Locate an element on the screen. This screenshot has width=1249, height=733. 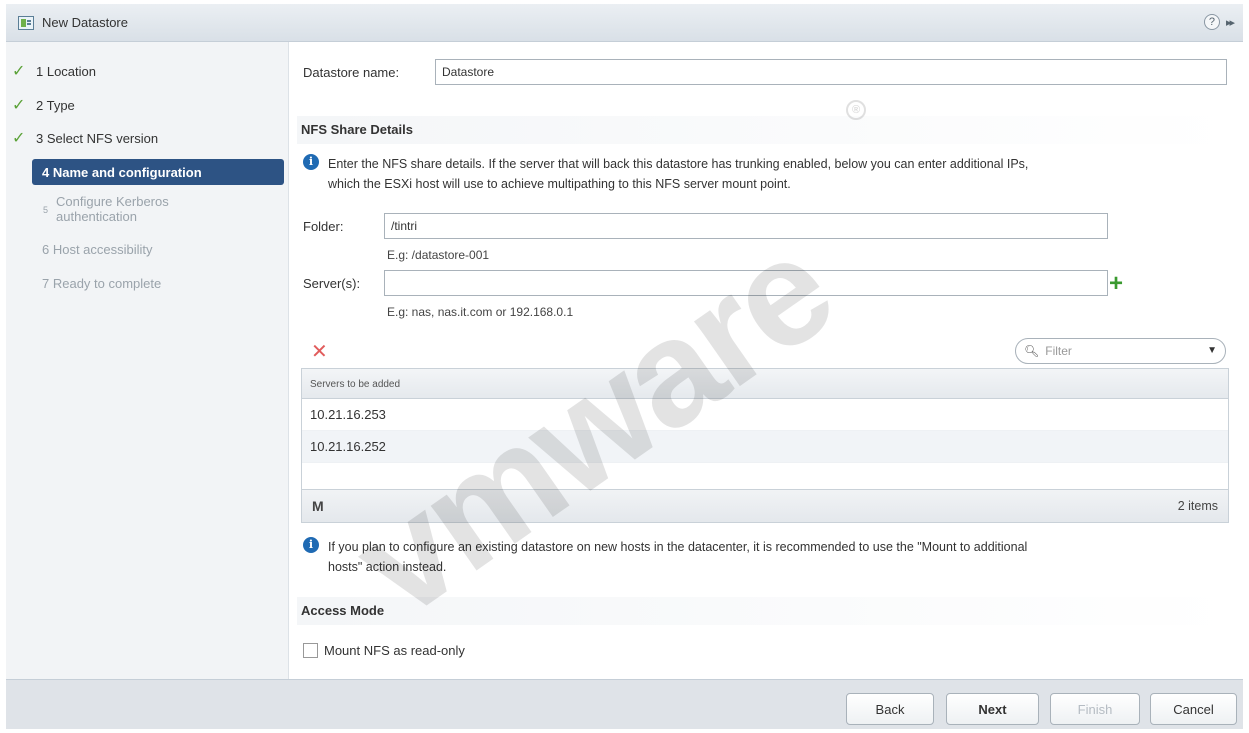
table-row: 10.21.16.253 is located at coordinates (765, 415).